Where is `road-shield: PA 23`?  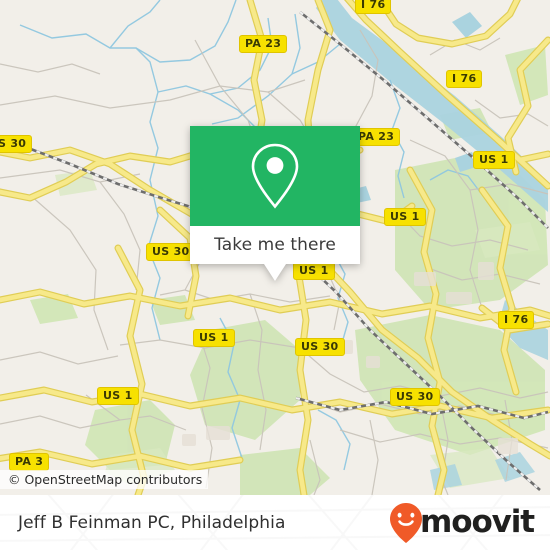
road-shield: PA 23 is located at coordinates (263, 44).